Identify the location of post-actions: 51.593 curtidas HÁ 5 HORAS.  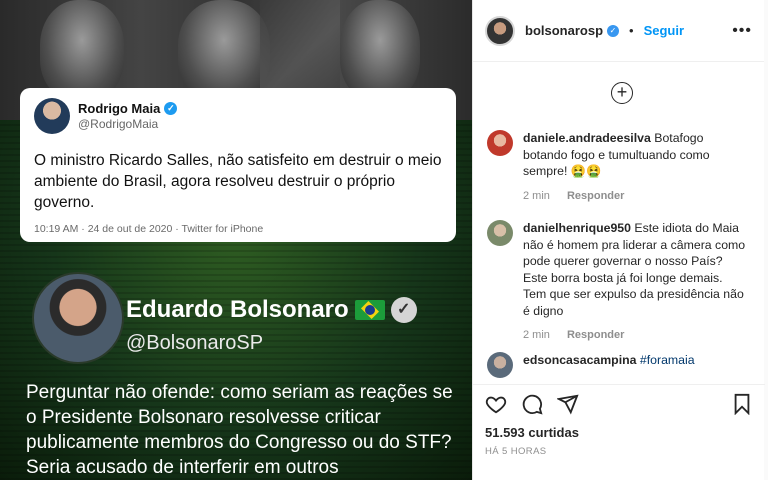
(619, 432).